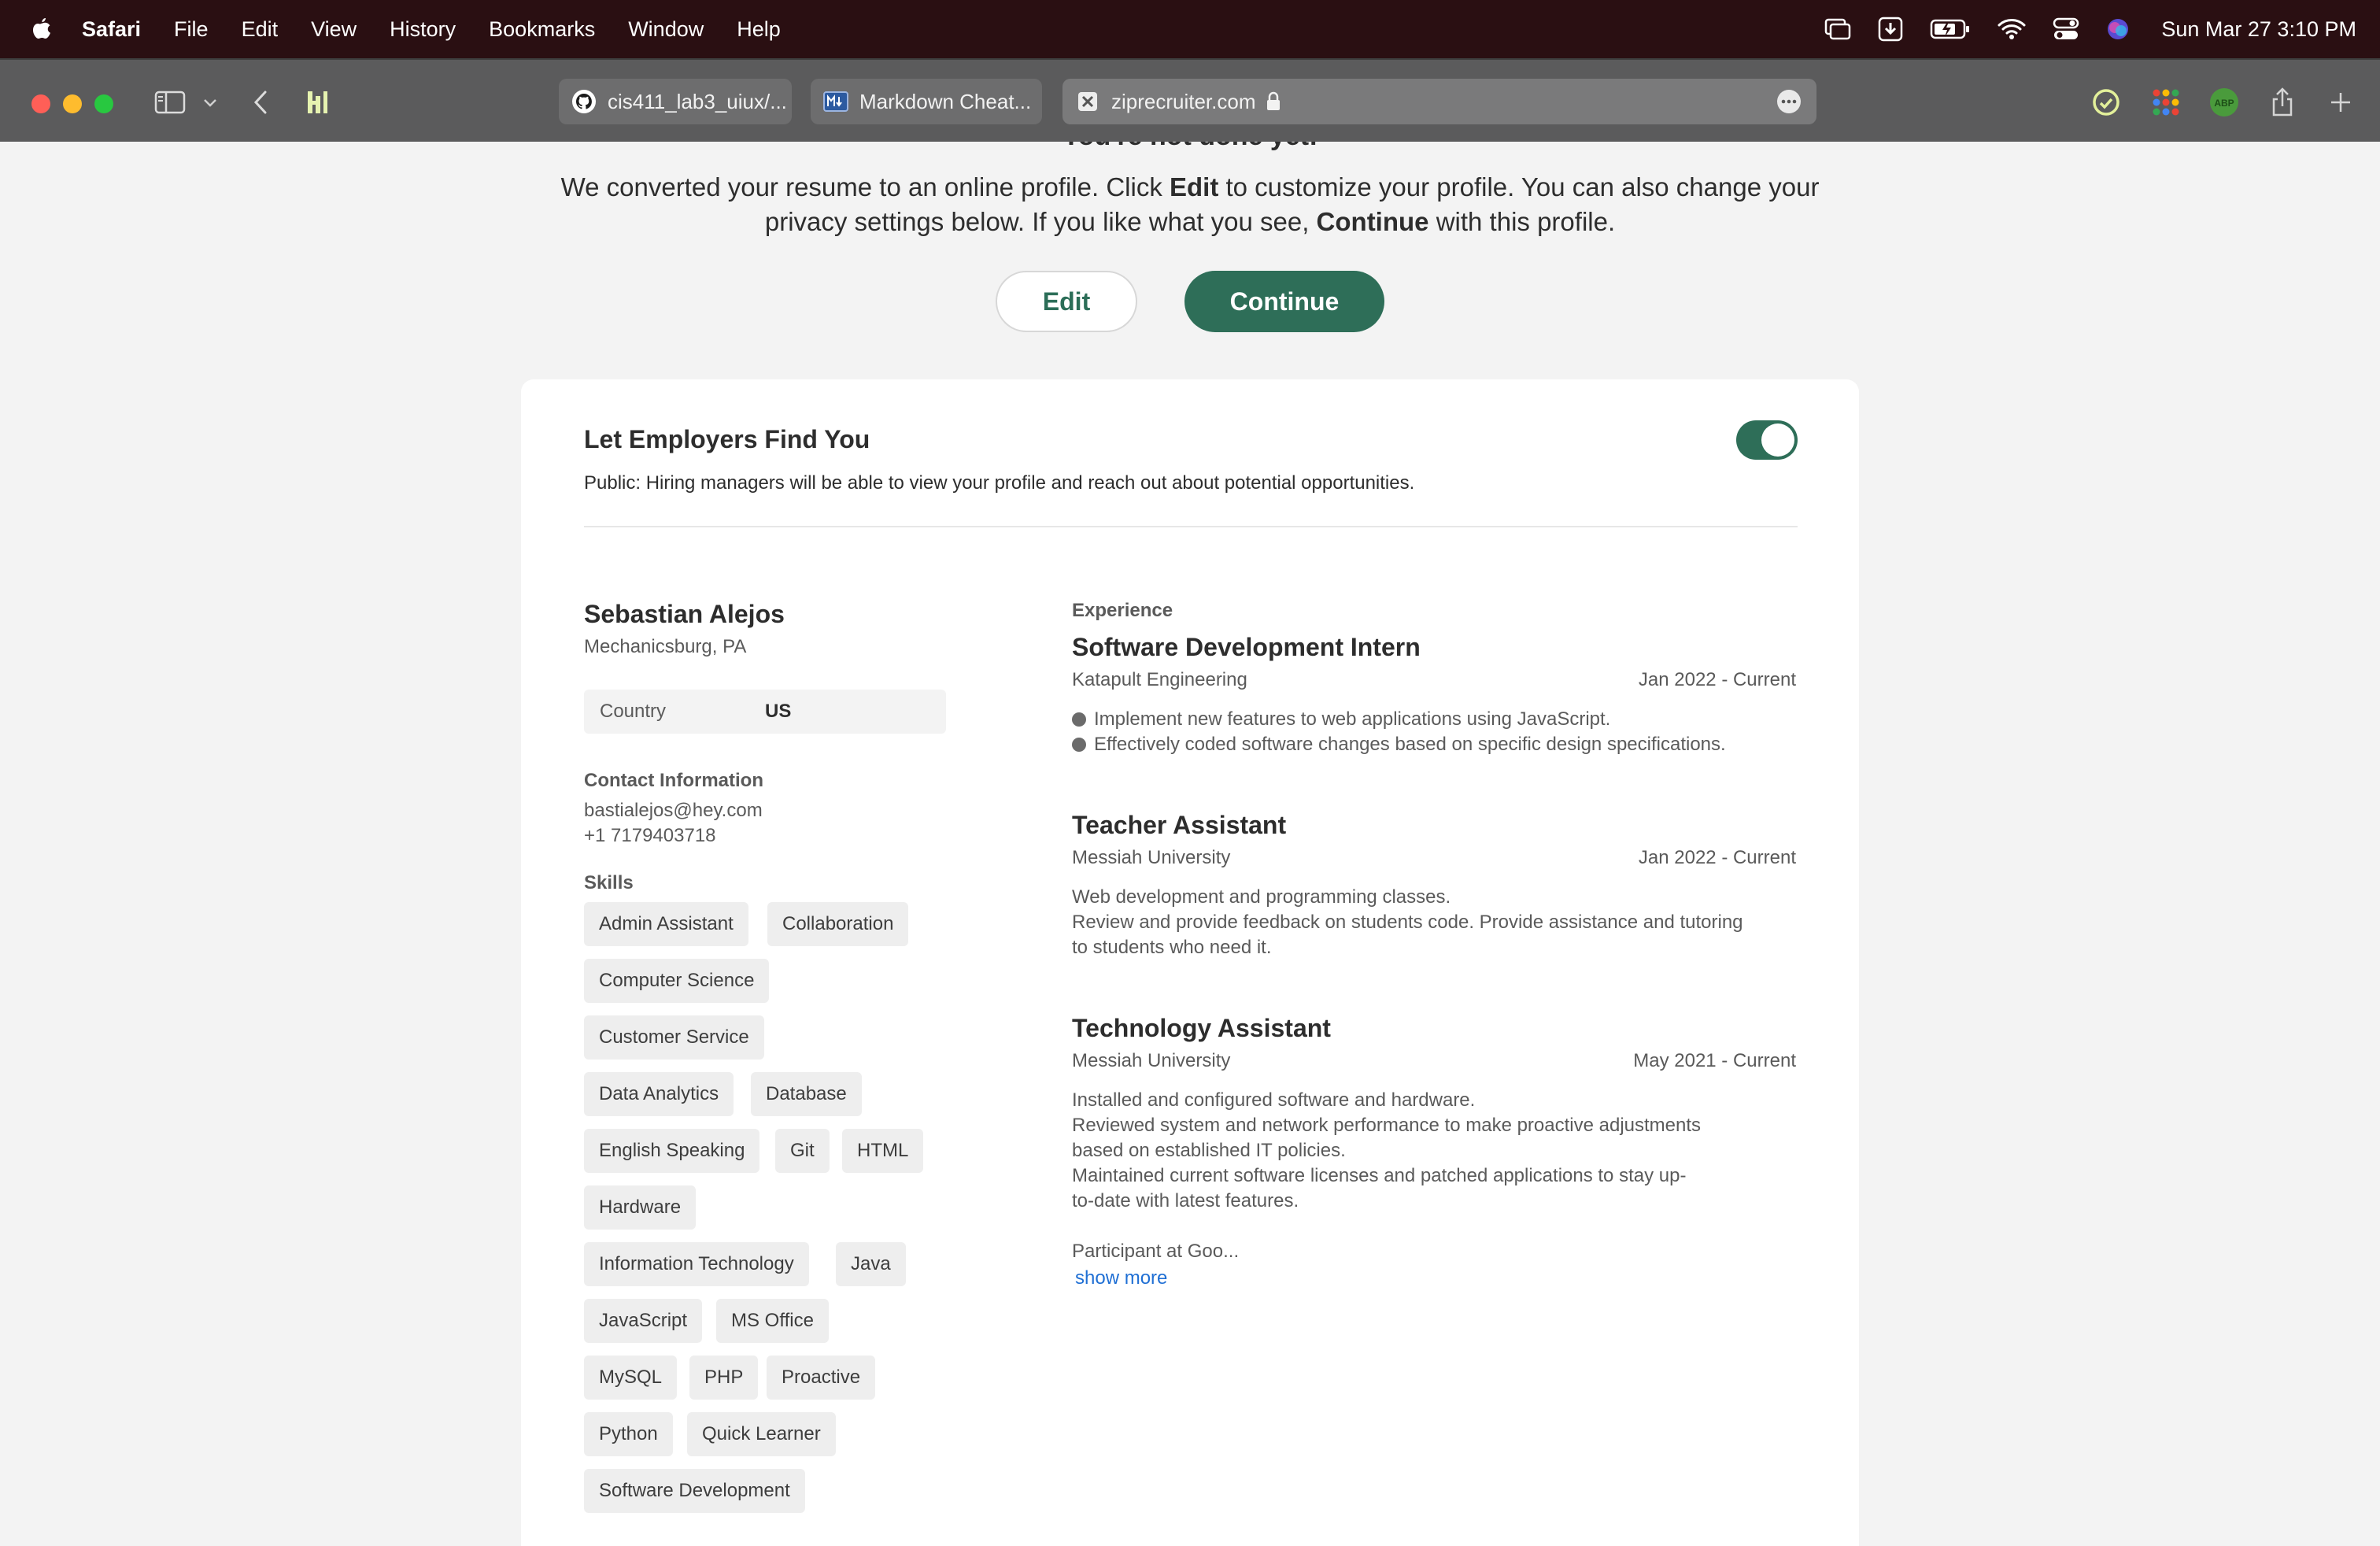 The width and height of the screenshot is (2380, 1546). What do you see at coordinates (821, 1378) in the screenshot?
I see `skill-tag: Proactive` at bounding box center [821, 1378].